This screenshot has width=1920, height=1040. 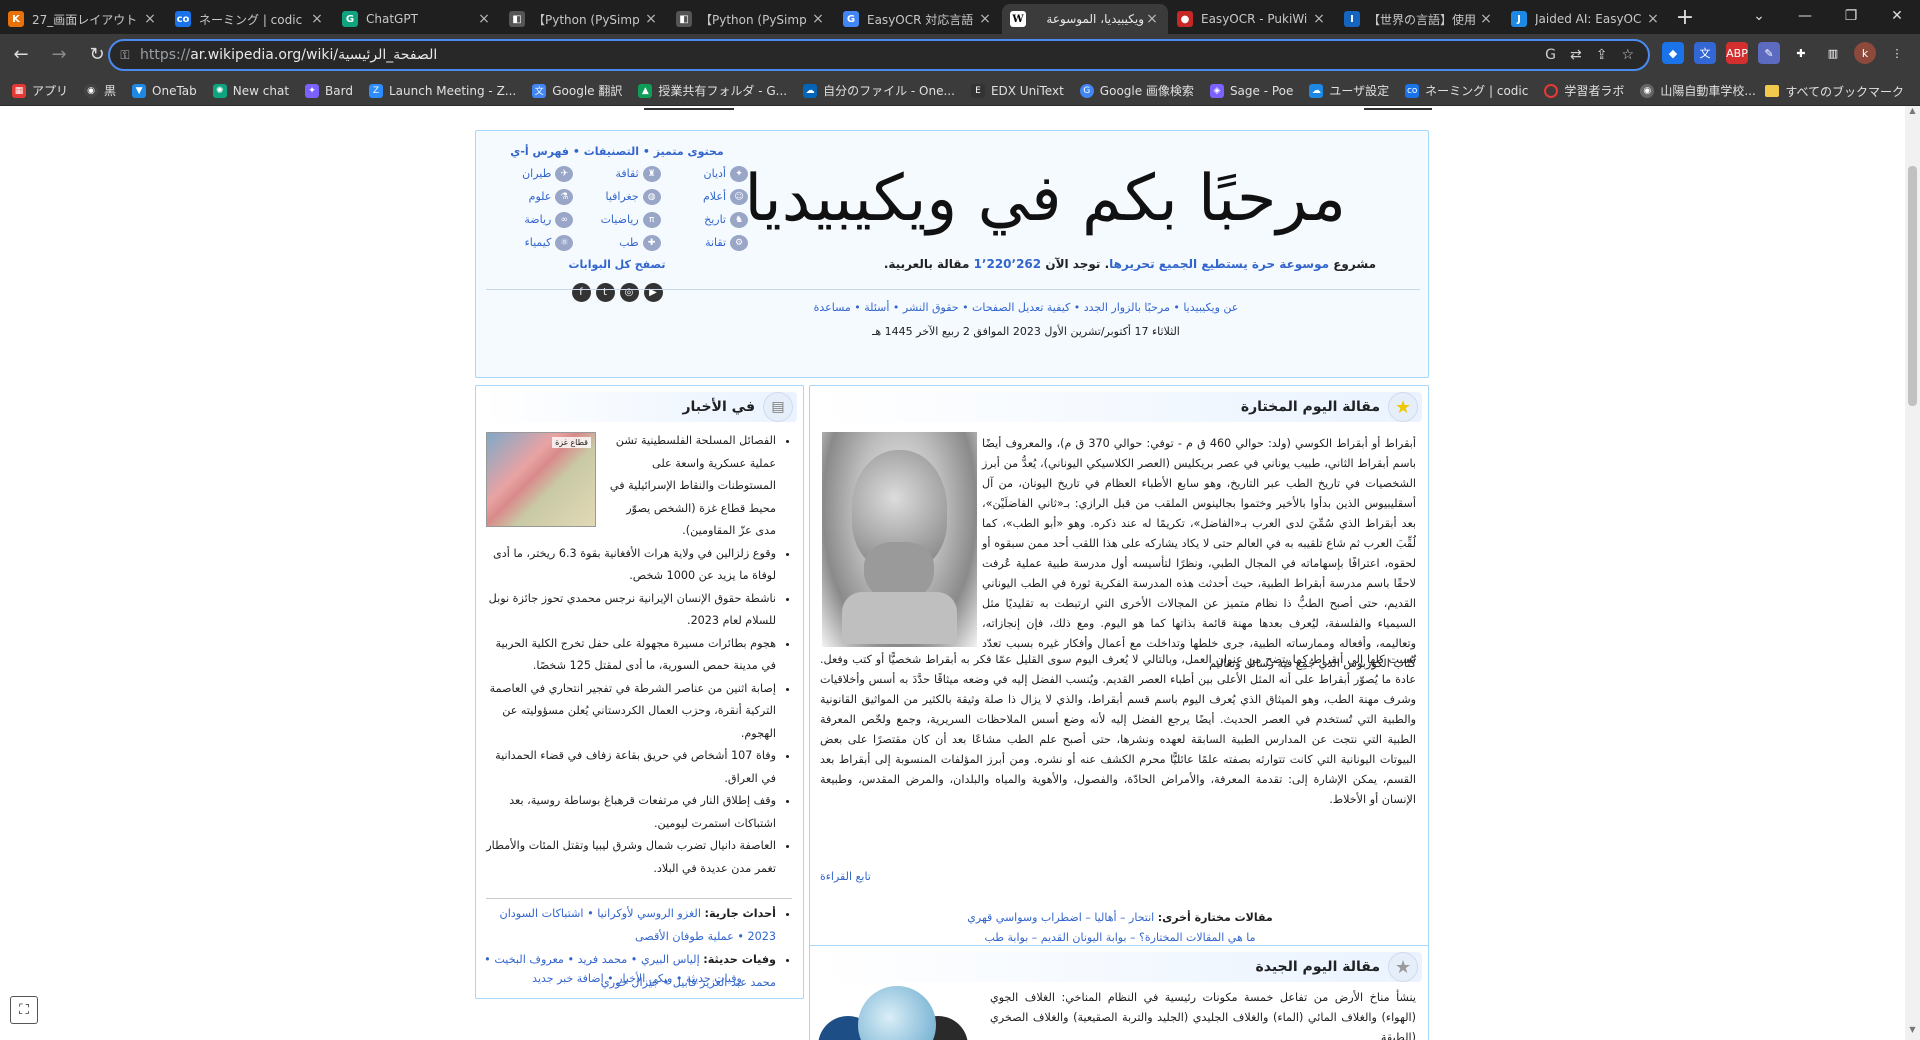 I want to click on article-count: 1٬220٬262, so click(x=1008, y=264).